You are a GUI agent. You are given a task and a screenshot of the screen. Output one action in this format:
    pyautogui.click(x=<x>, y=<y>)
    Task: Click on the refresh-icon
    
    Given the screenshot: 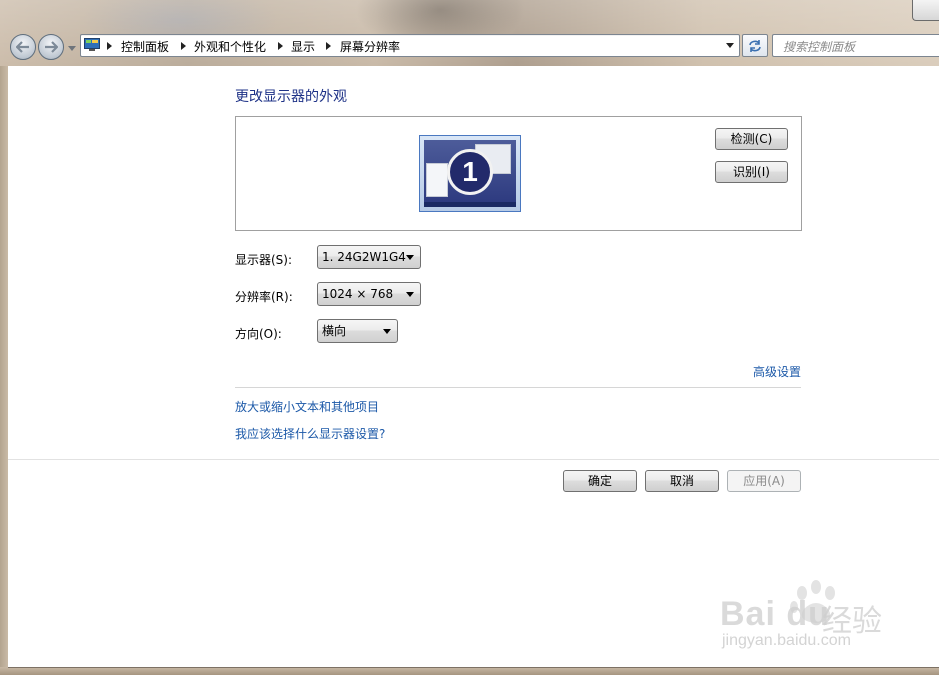 What is the action you would take?
    pyautogui.click(x=755, y=45)
    